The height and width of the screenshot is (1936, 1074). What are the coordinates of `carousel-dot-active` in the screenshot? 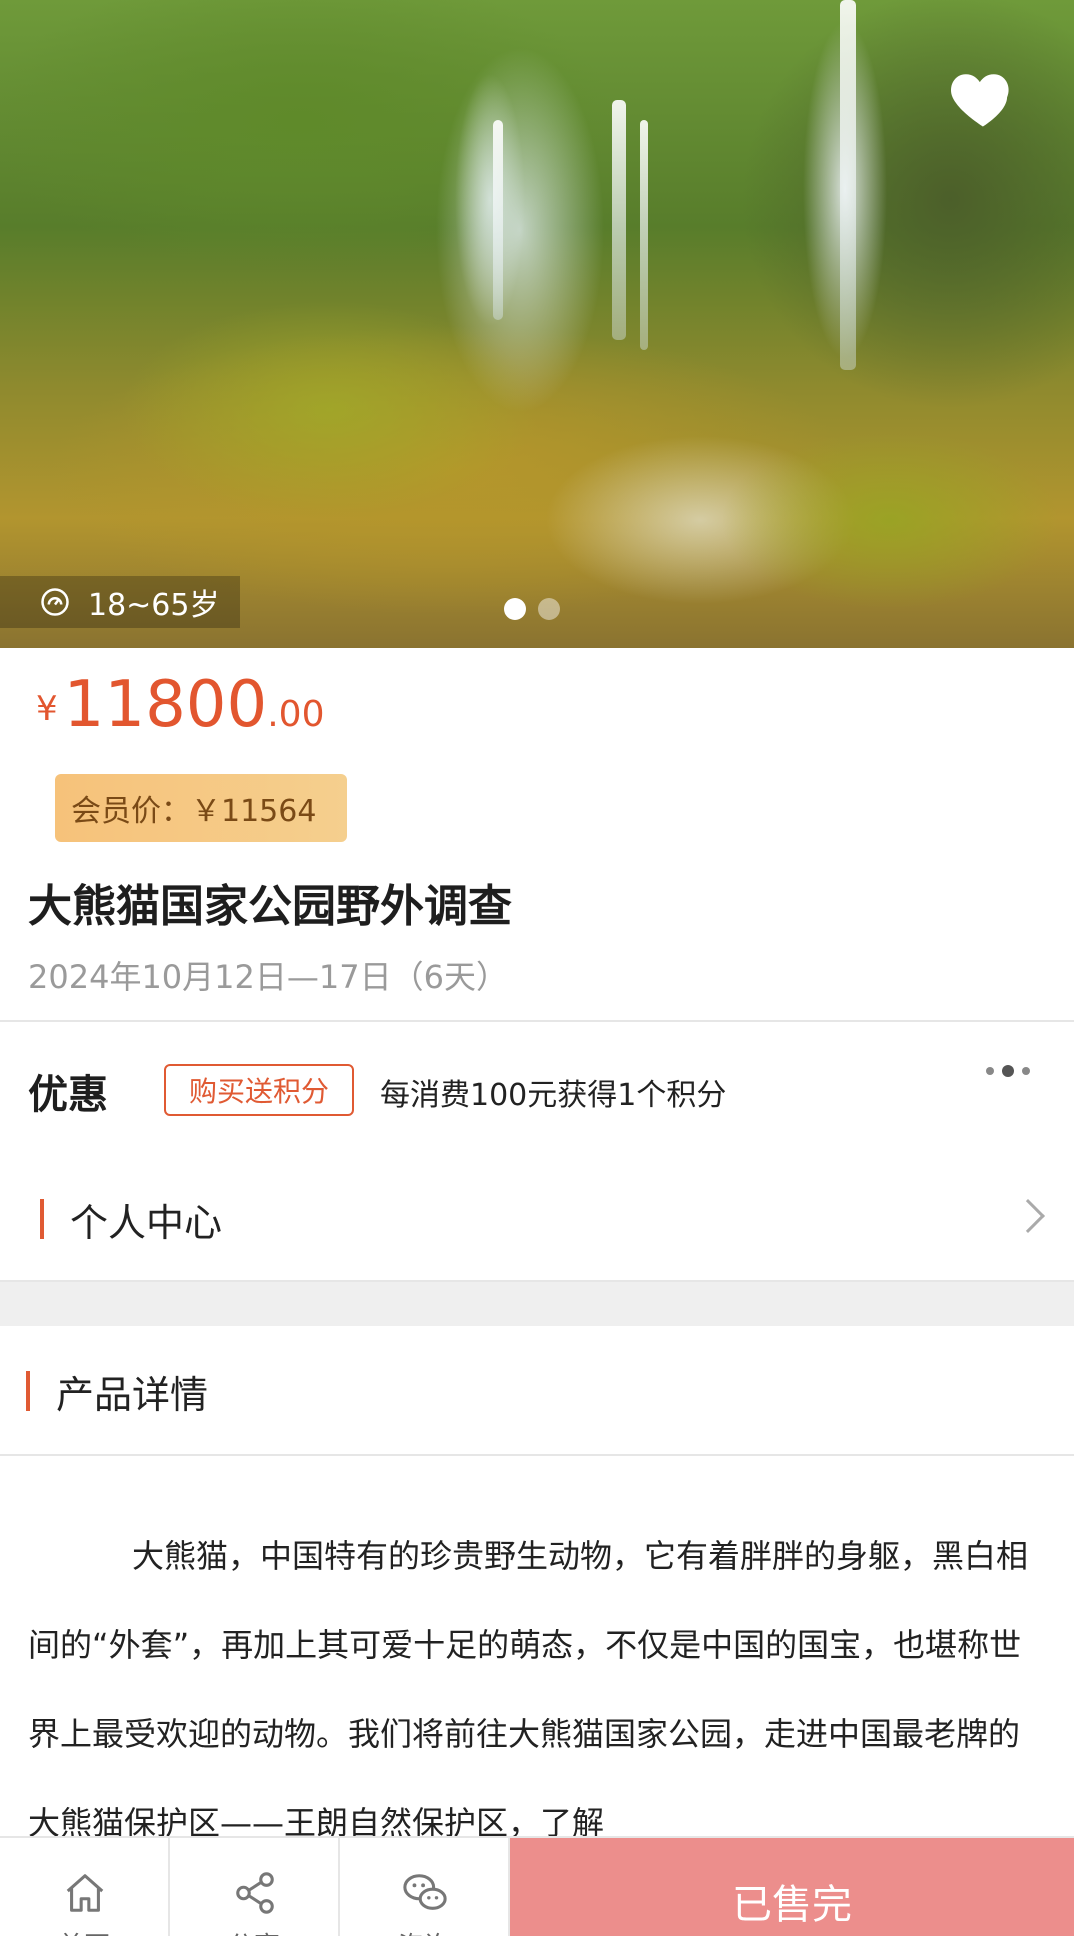 It's located at (515, 609).